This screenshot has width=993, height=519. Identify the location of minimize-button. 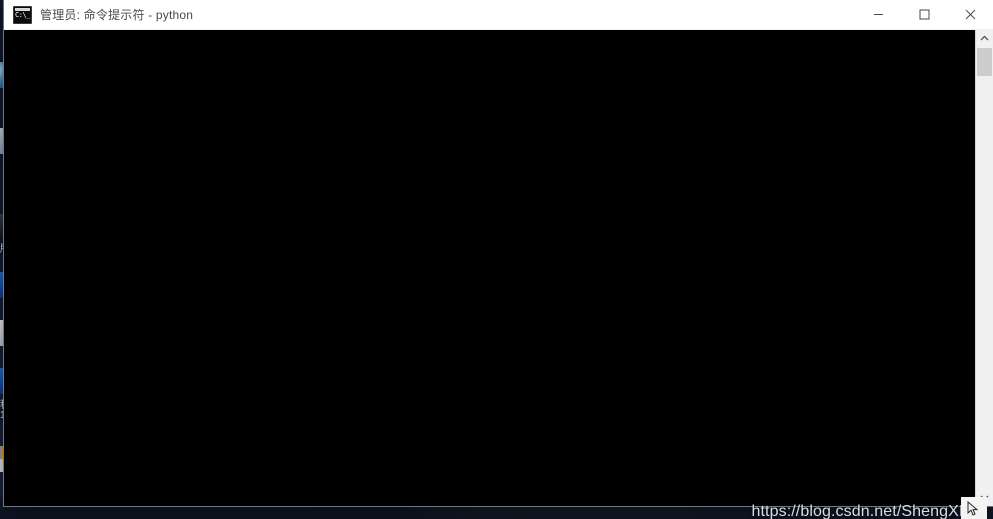
(878, 14).